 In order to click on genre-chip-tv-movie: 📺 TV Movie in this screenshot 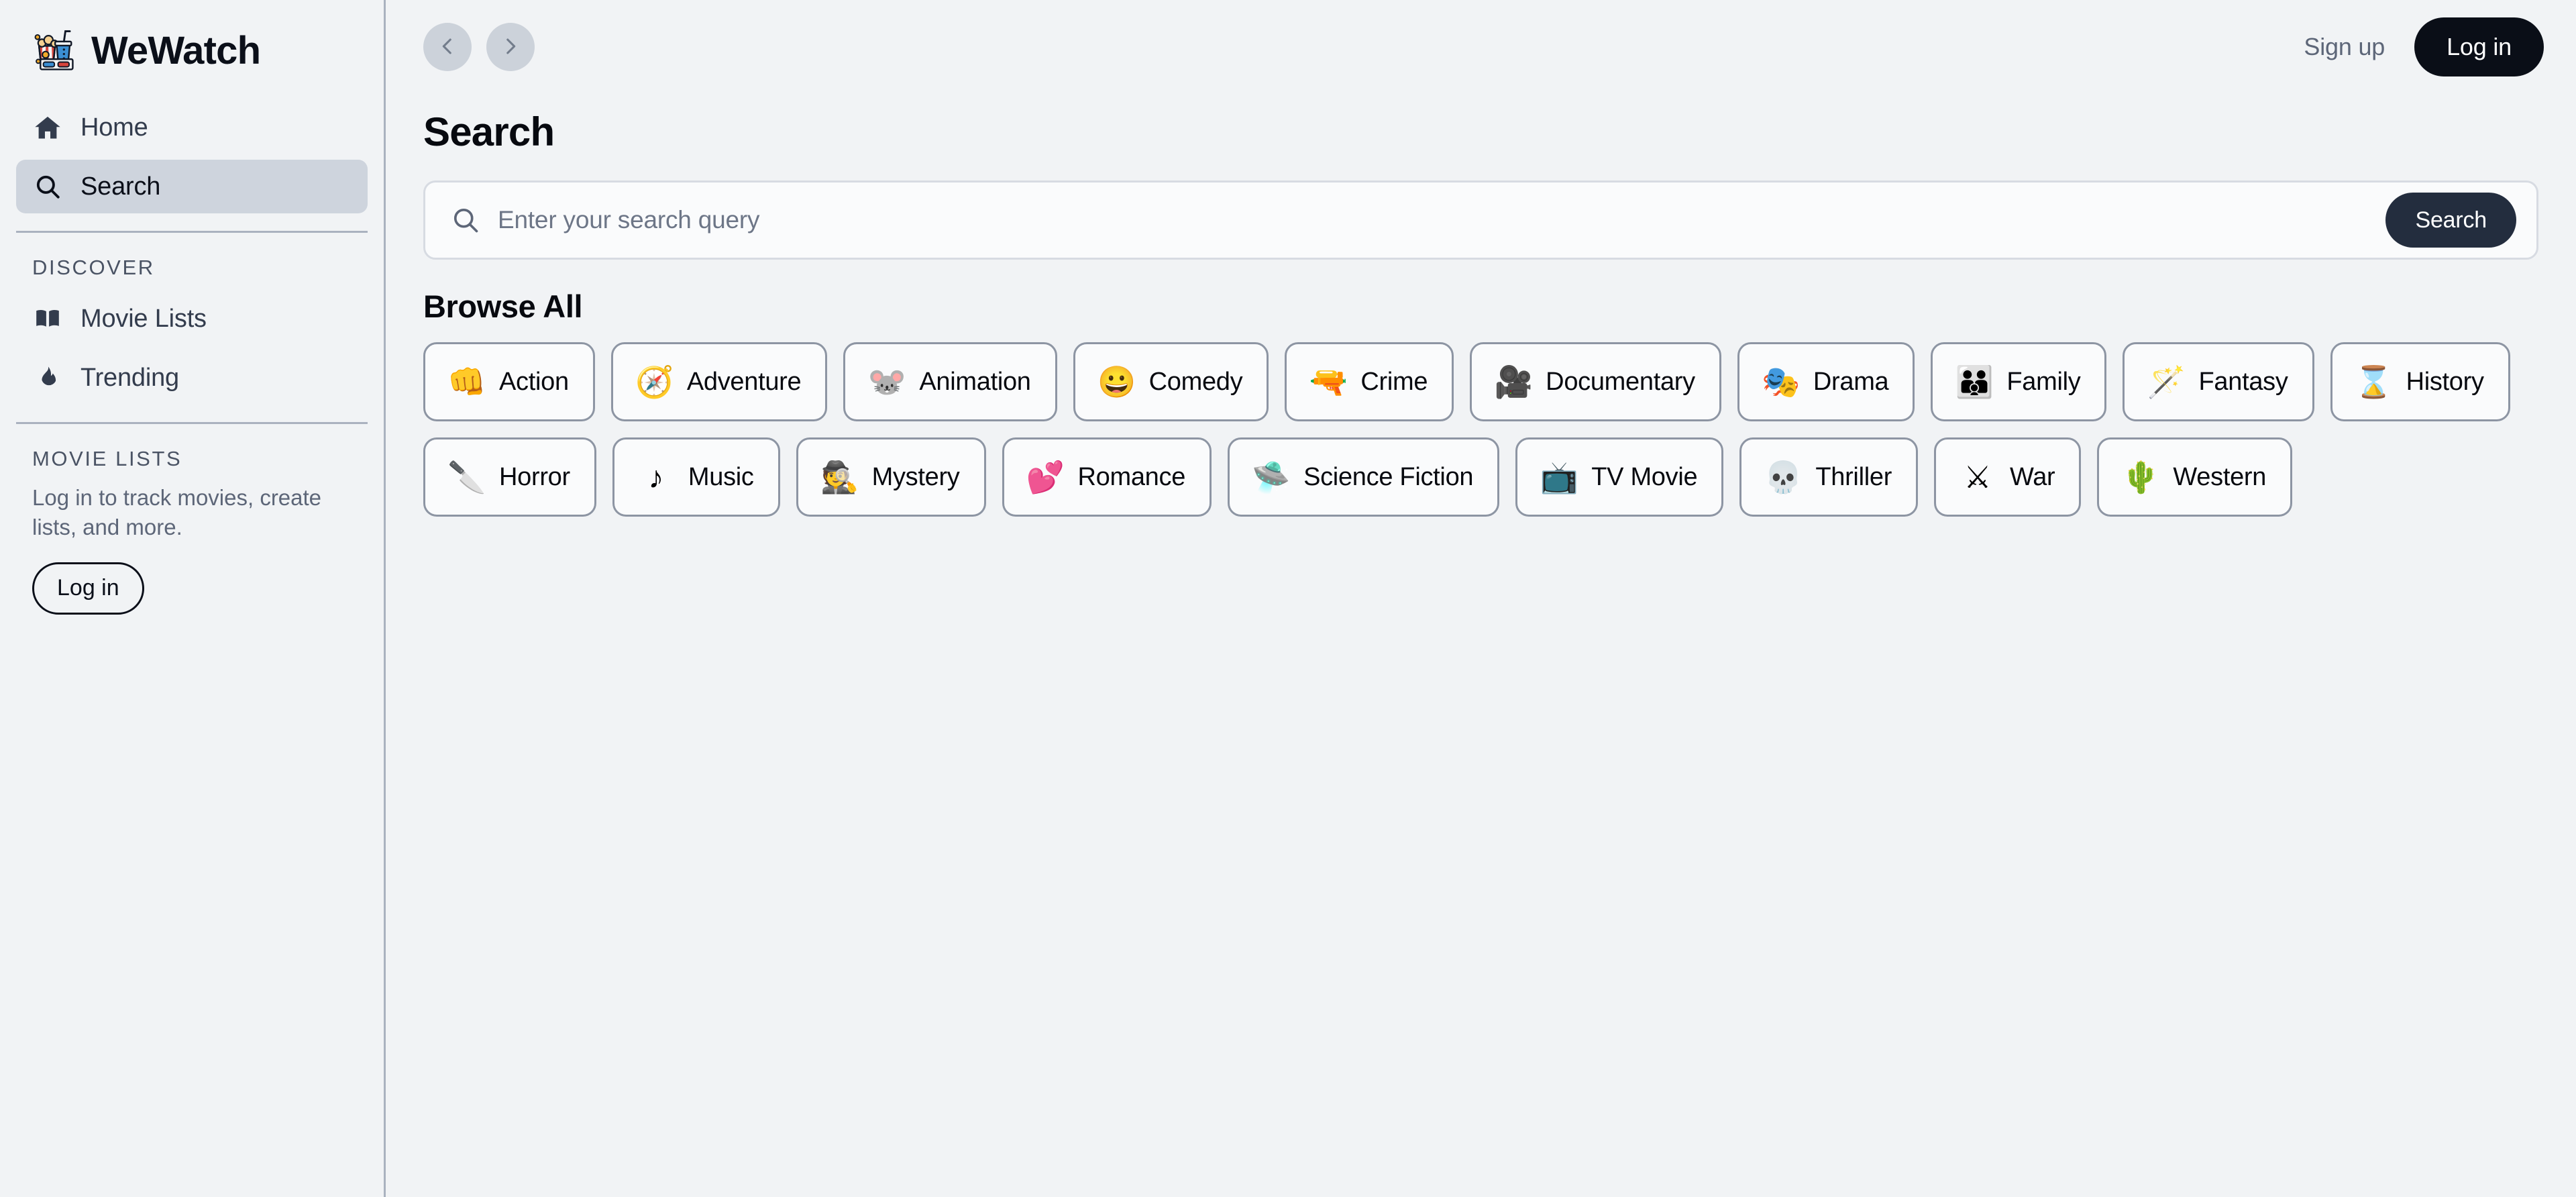, I will do `click(1619, 477)`.